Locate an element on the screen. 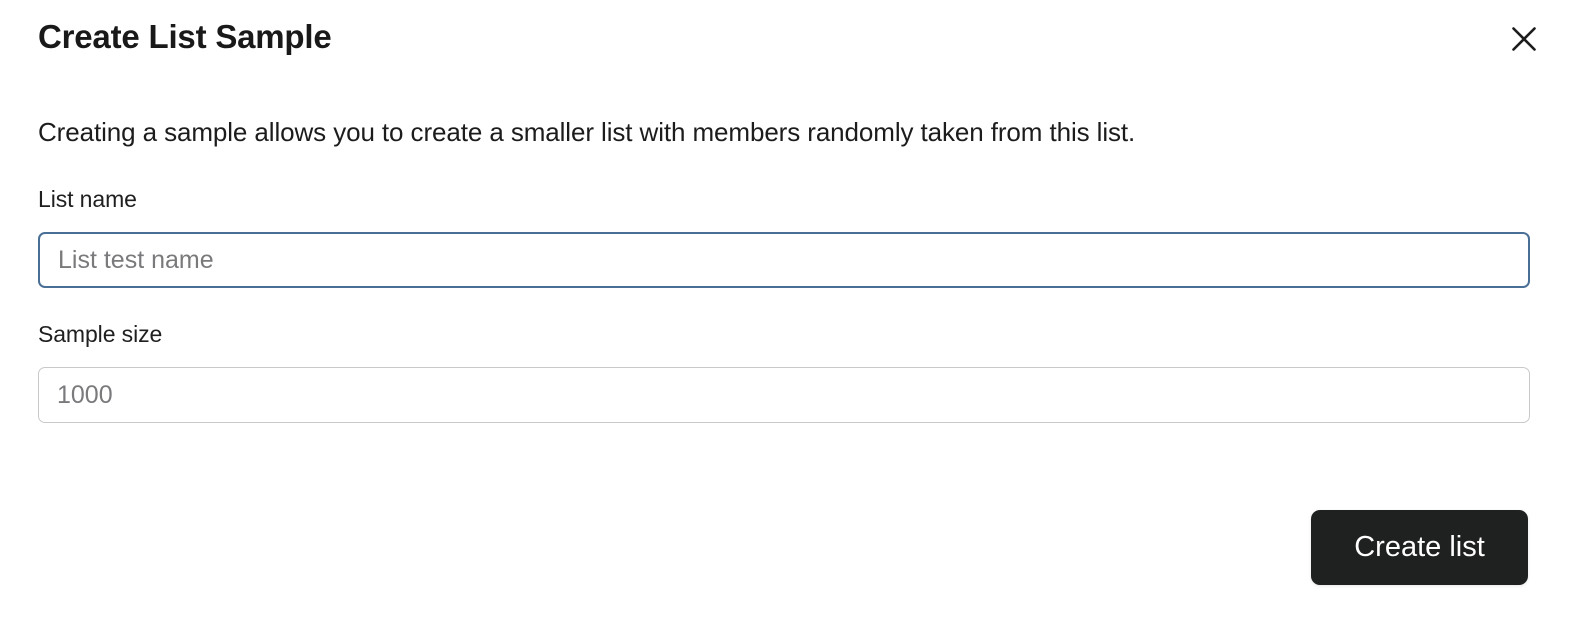 This screenshot has width=1582, height=624. sample-size-input is located at coordinates (784, 395).